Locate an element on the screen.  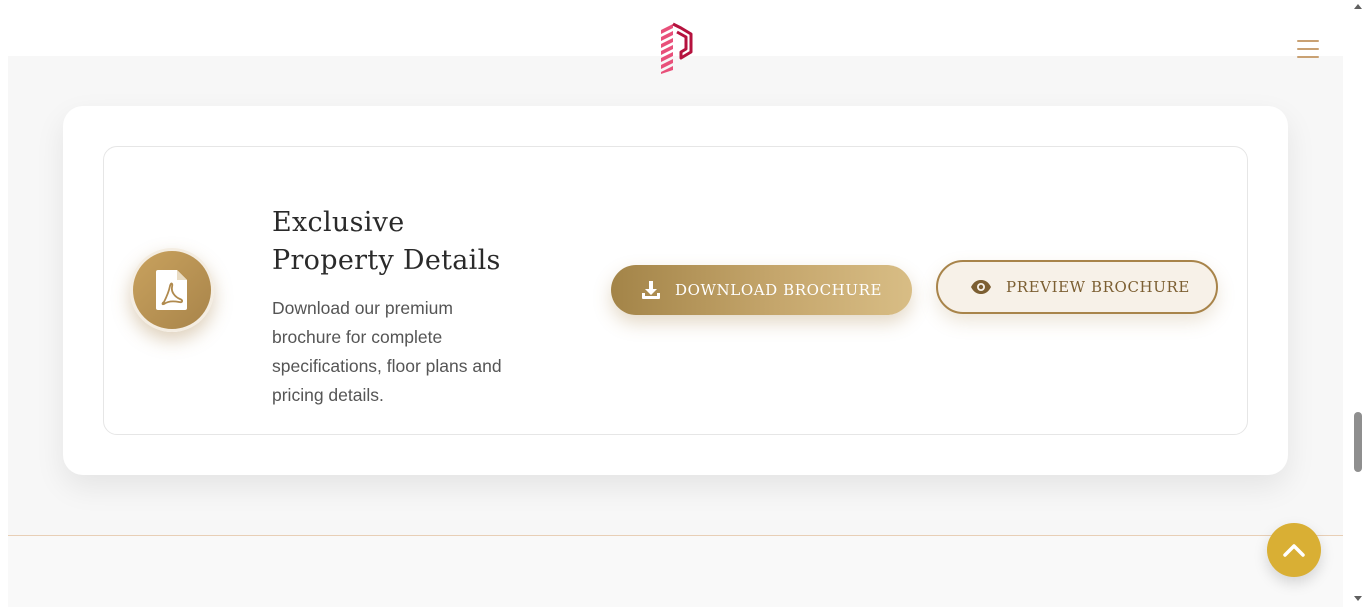
pdf-file-icon is located at coordinates (171, 290).